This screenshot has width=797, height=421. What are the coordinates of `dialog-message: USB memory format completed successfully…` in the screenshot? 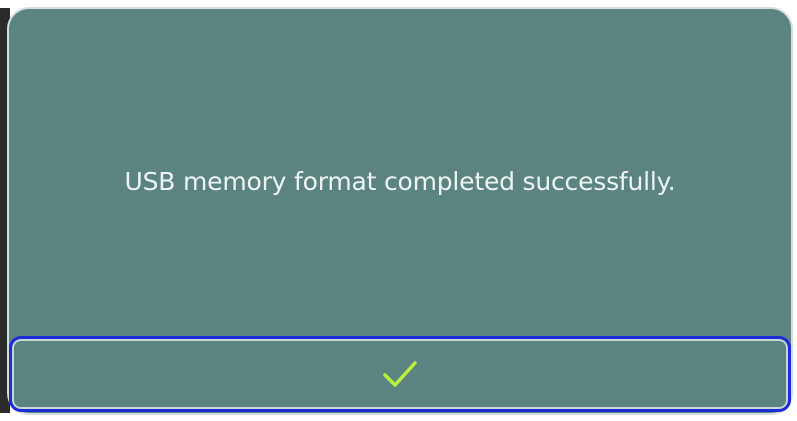 It's located at (400, 181).